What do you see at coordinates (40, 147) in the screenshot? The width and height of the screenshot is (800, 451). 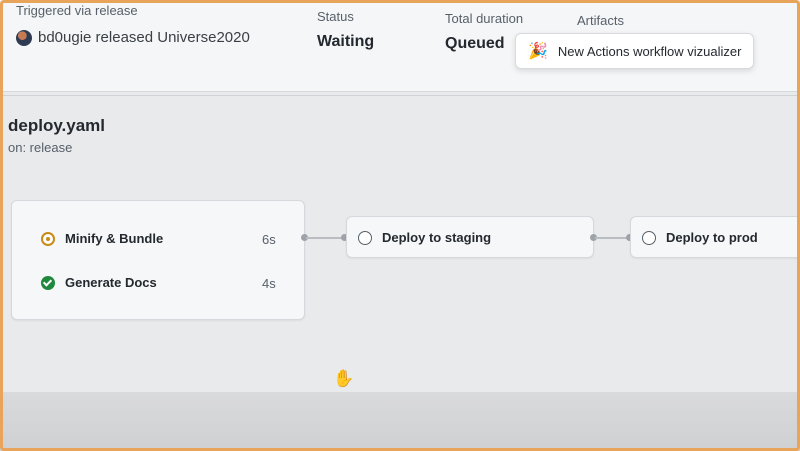 I see `workflow-trigger: on: release` at bounding box center [40, 147].